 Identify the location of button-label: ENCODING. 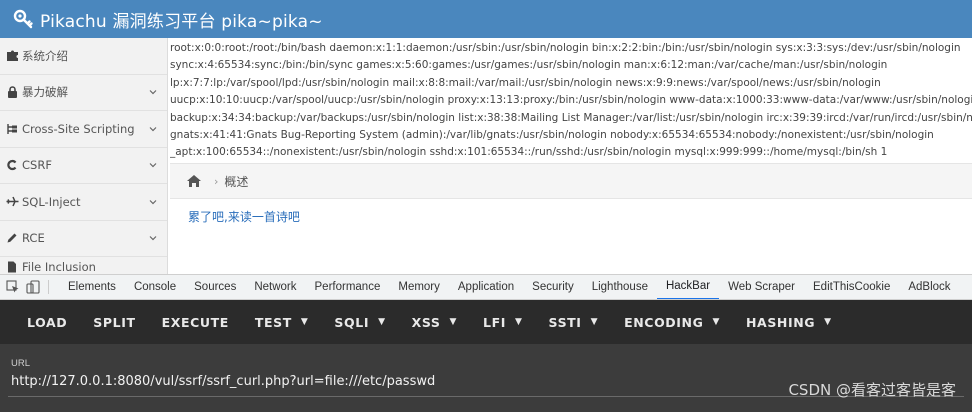
(664, 322).